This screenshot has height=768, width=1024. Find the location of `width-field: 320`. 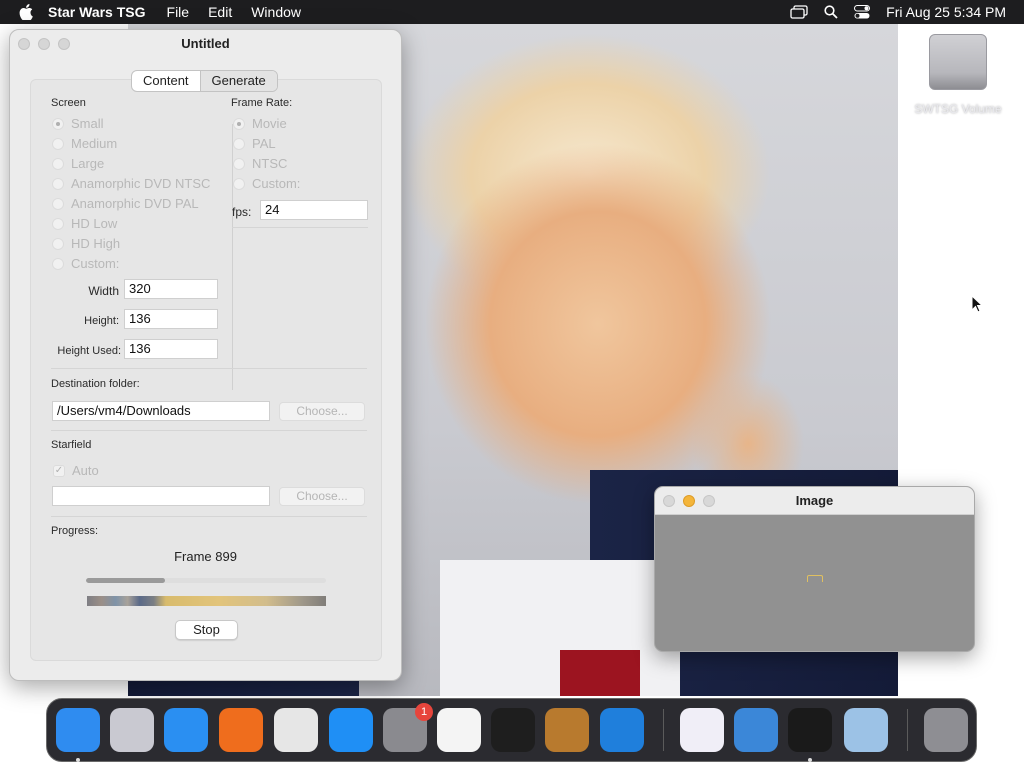

width-field: 320 is located at coordinates (171, 289).